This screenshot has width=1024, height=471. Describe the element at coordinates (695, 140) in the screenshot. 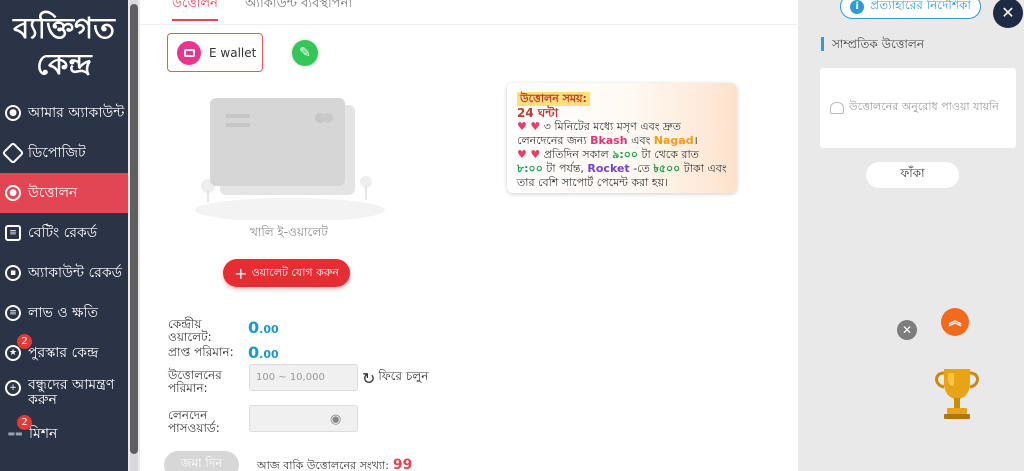

I see `info-text: ।` at that location.